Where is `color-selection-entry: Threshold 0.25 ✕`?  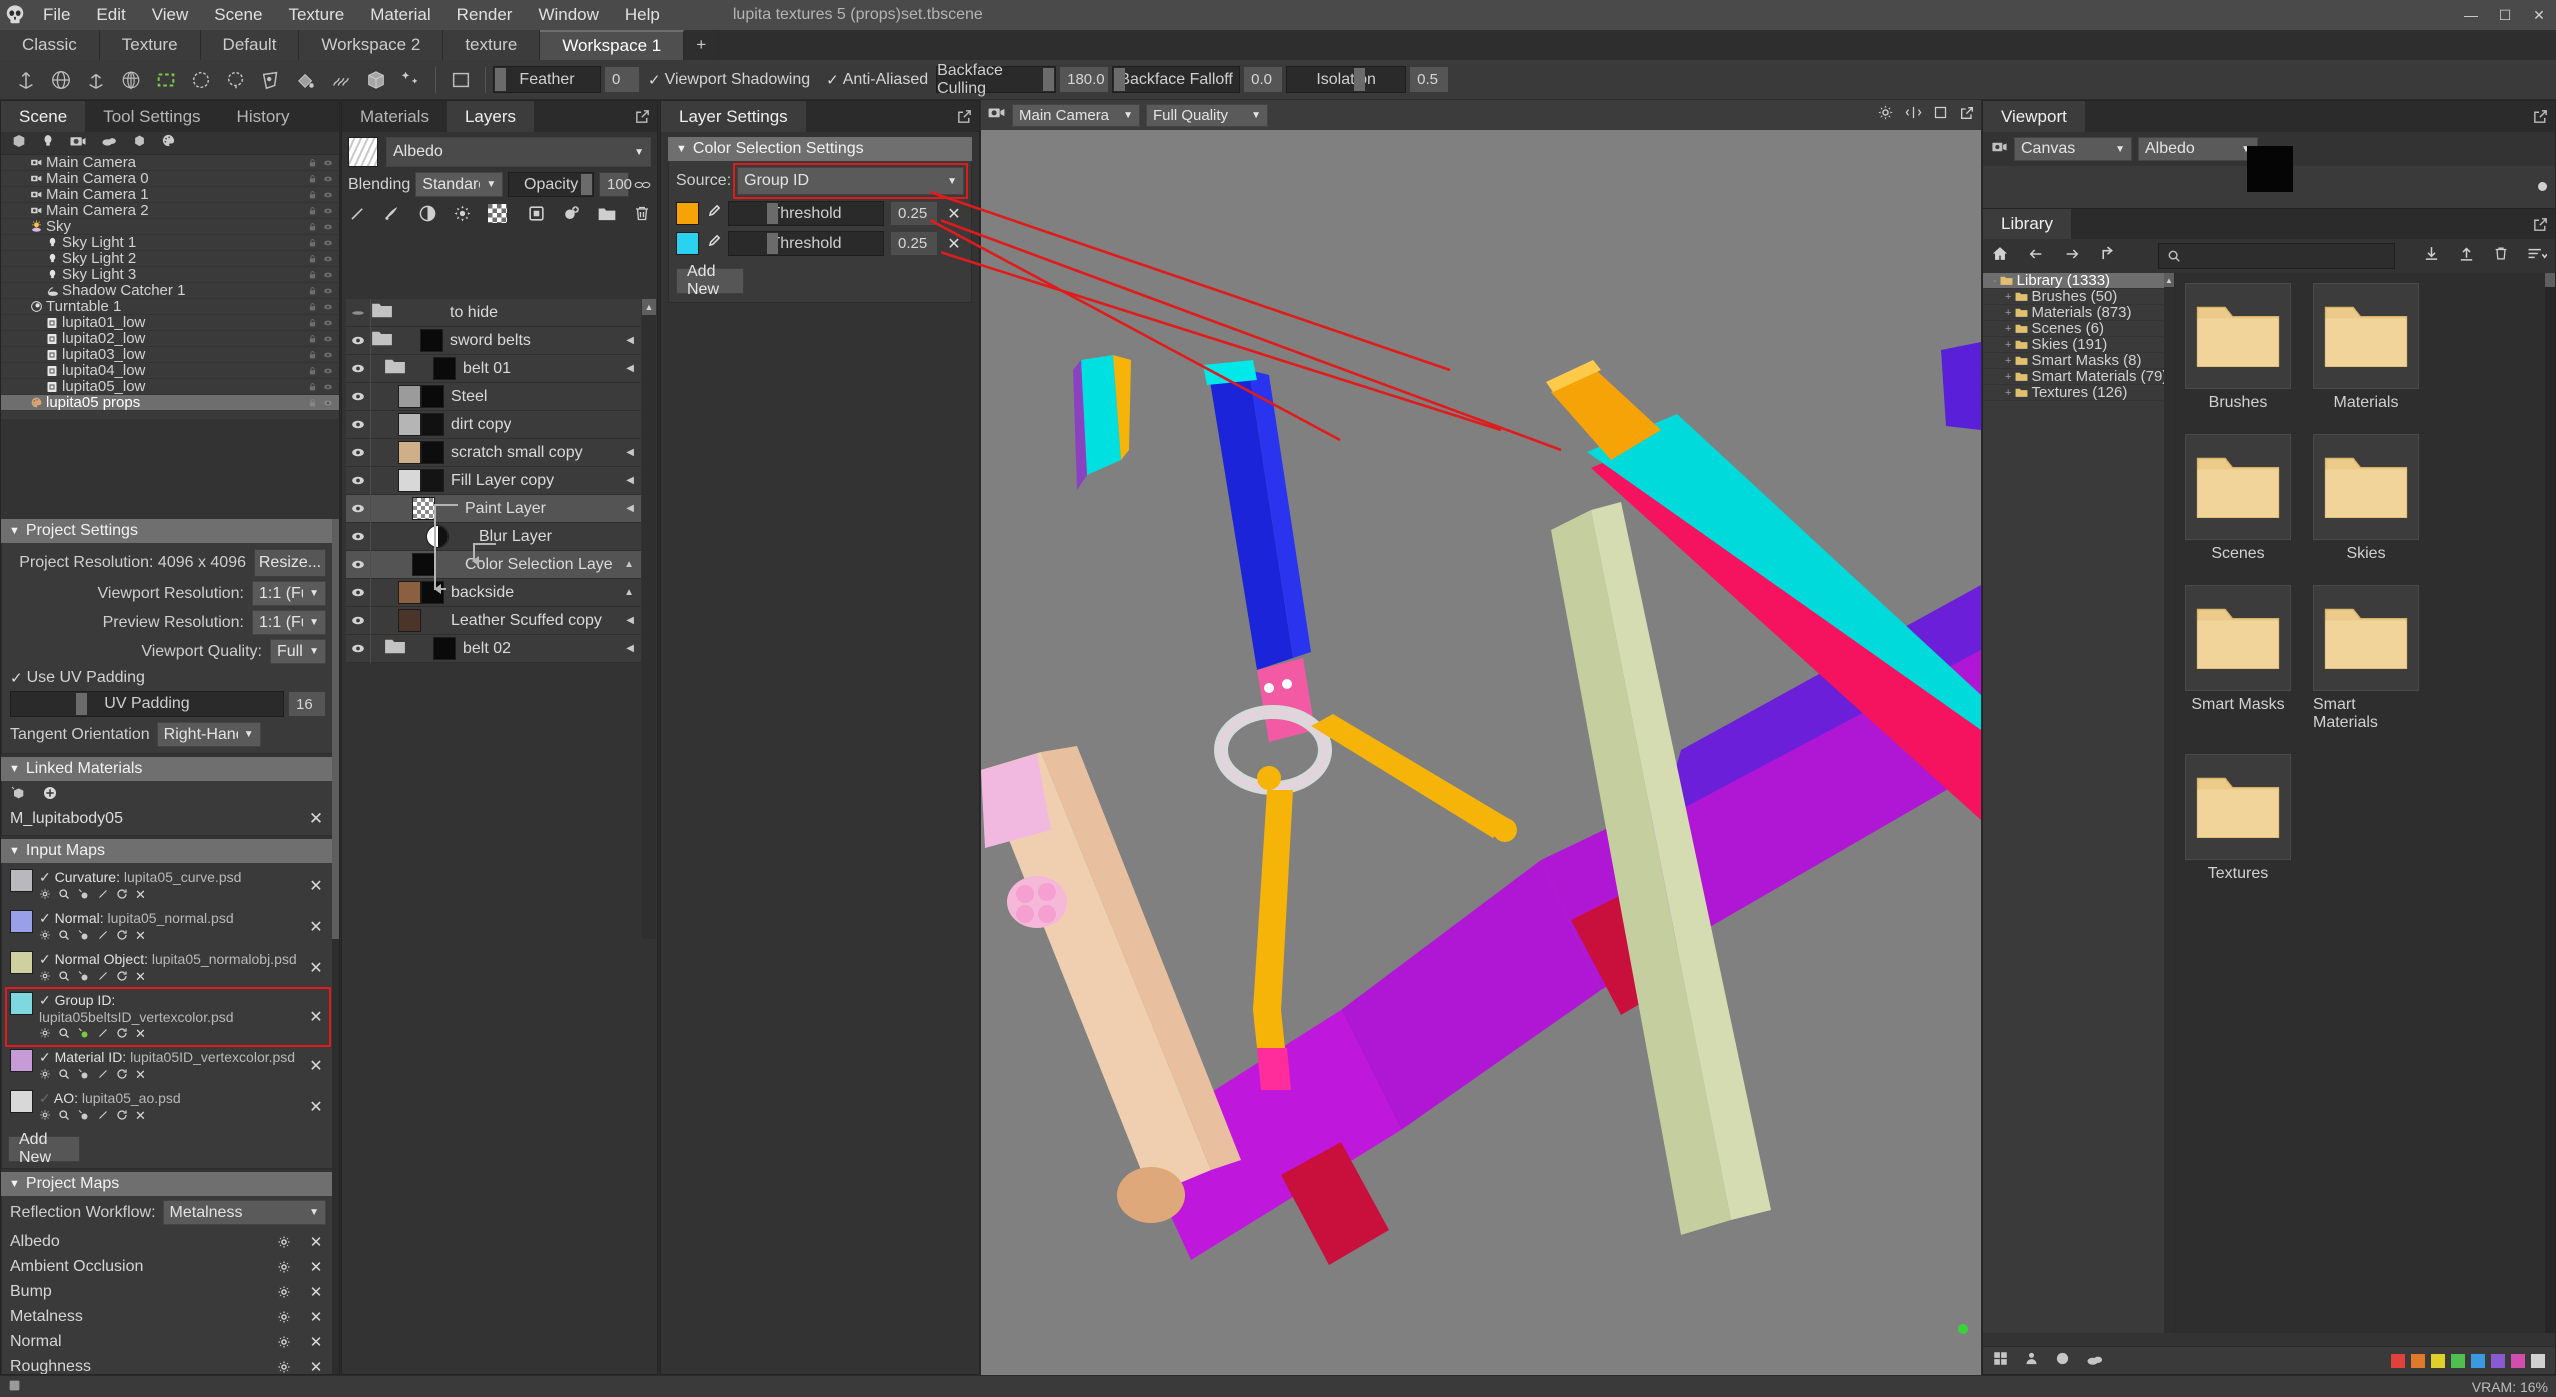
color-selection-entry: Threshold 0.25 ✕ is located at coordinates (820, 213).